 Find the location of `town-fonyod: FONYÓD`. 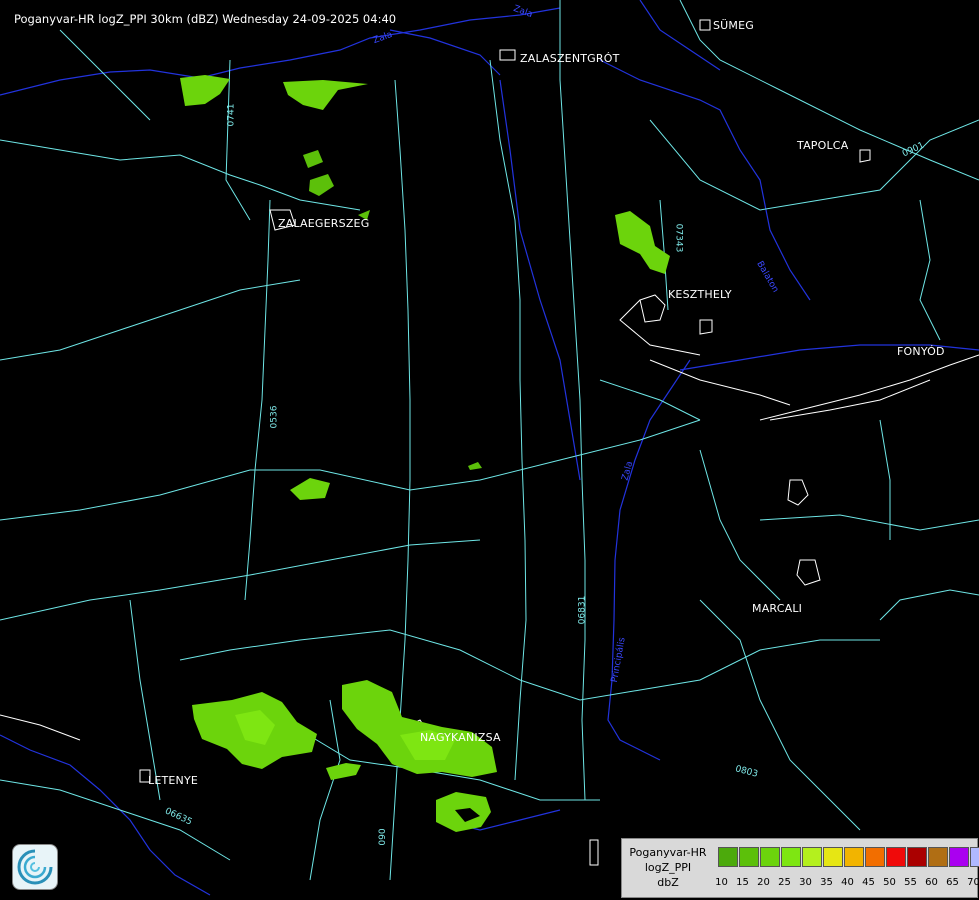

town-fonyod: FONYÓD is located at coordinates (921, 351).